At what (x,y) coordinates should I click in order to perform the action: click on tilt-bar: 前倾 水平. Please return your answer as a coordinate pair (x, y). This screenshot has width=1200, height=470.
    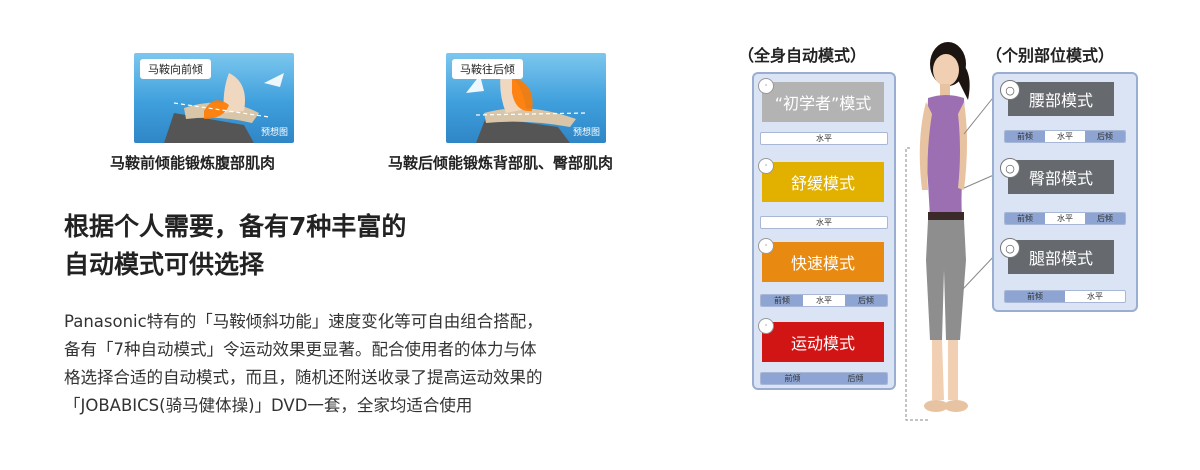
    Looking at the image, I should click on (1065, 296).